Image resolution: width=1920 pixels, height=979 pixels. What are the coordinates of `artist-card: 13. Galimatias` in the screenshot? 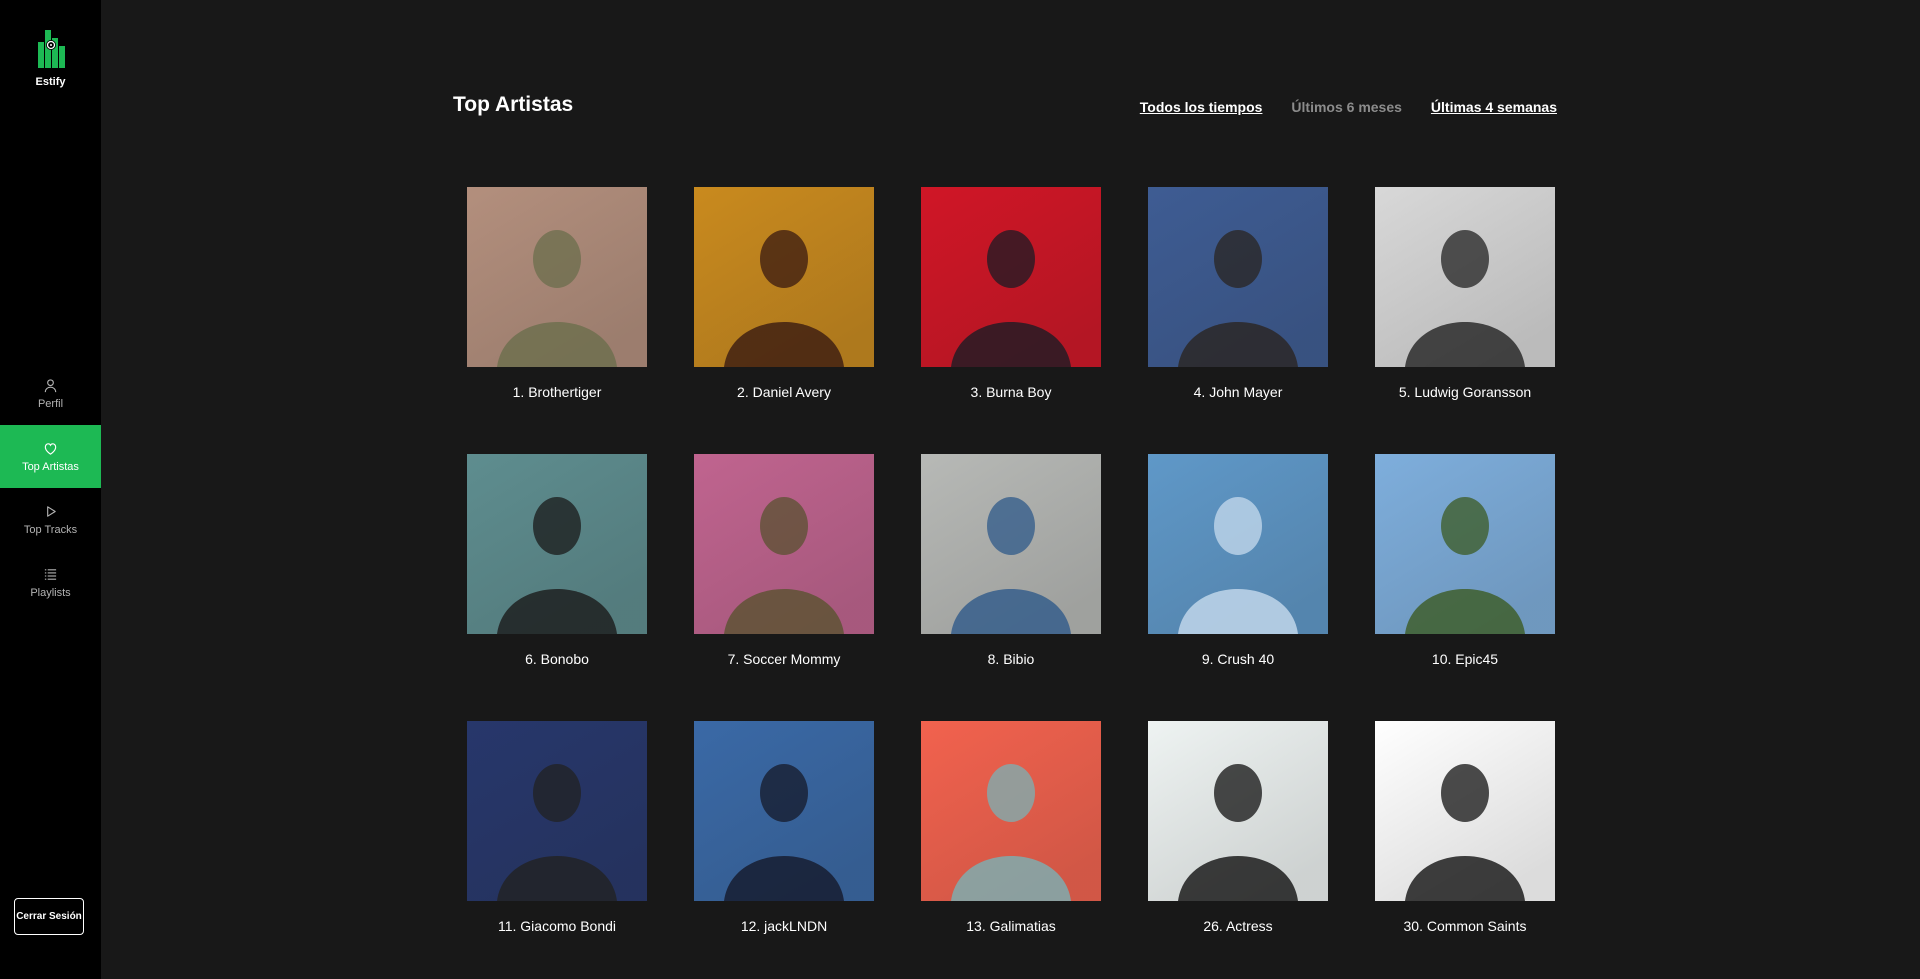 It's located at (1011, 827).